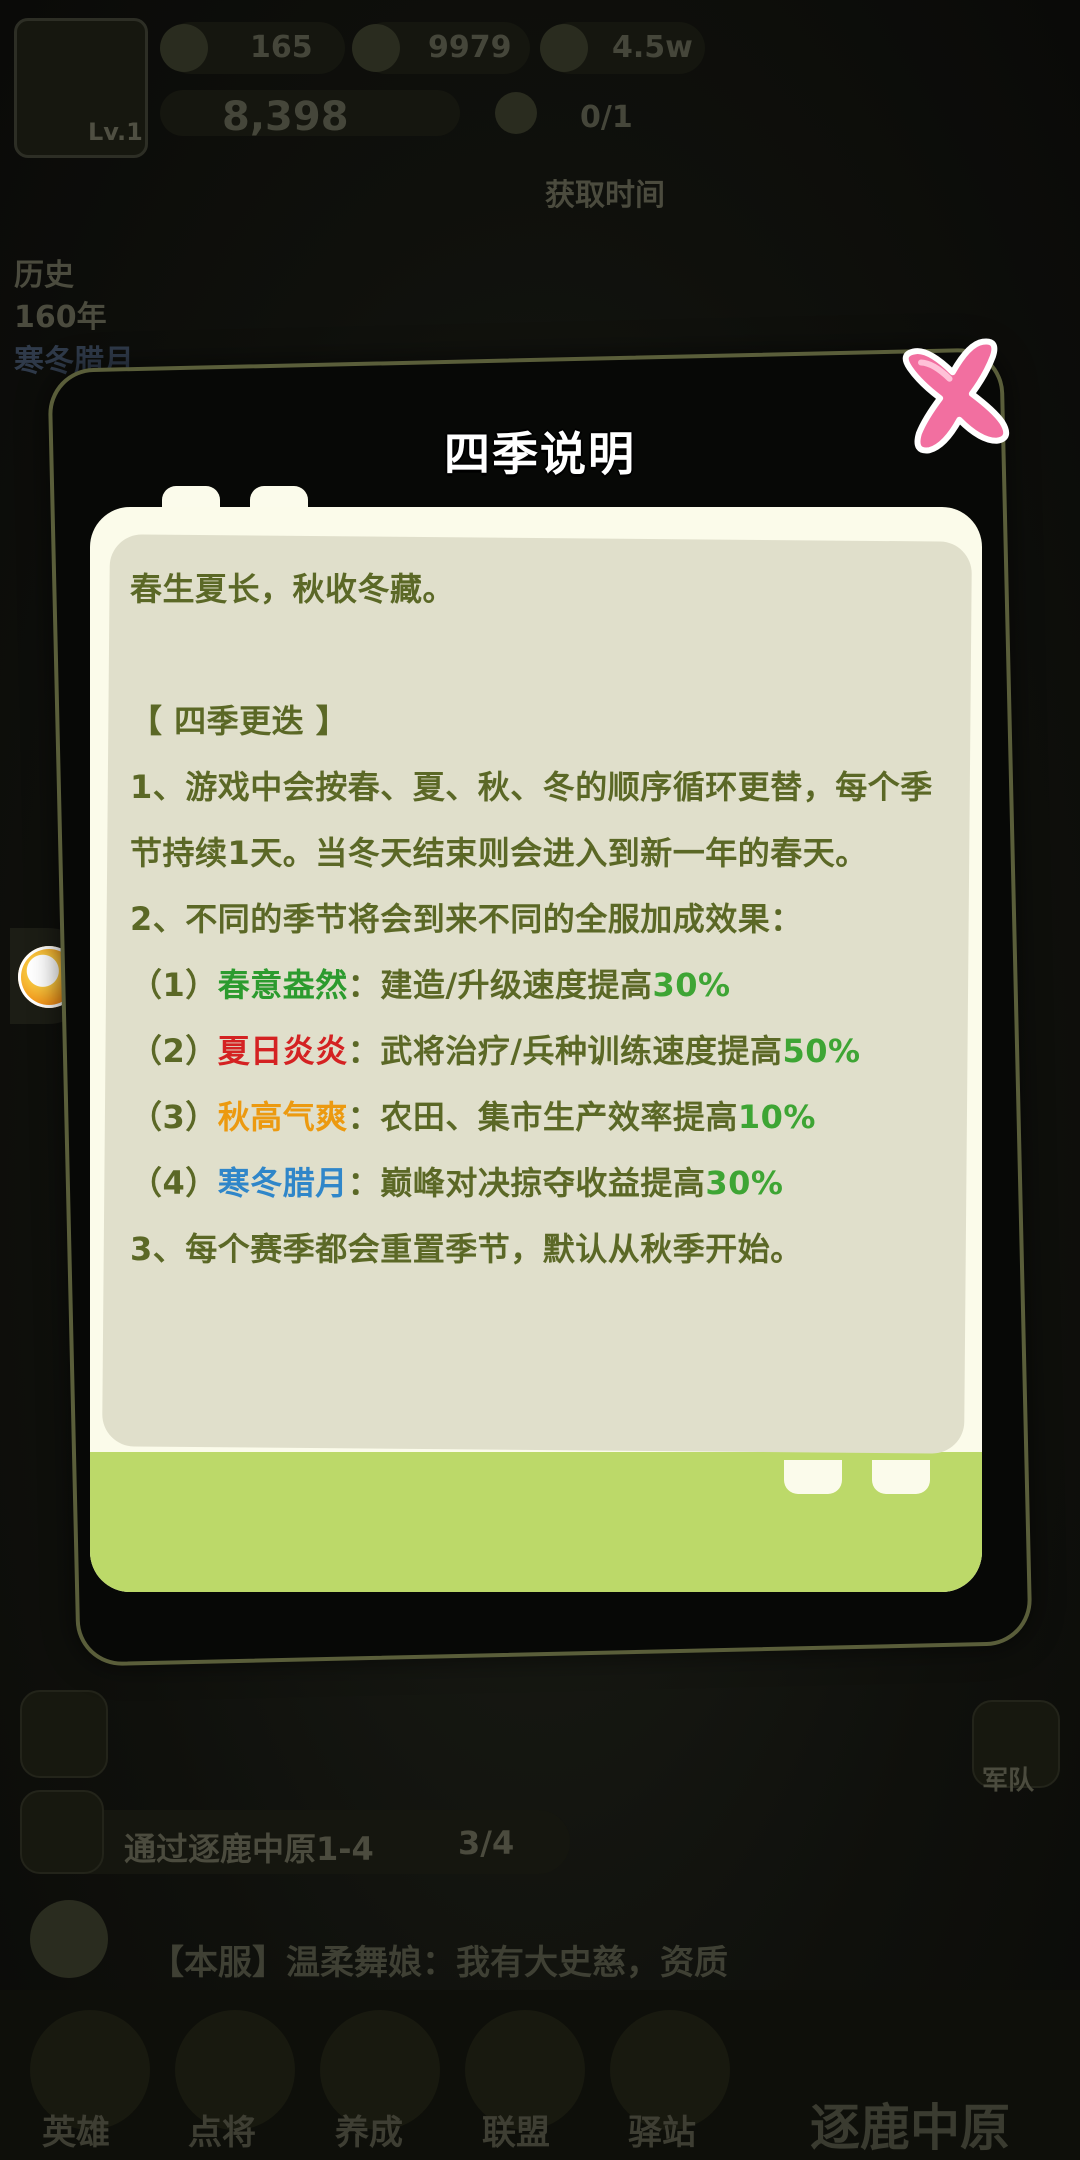 The image size is (1080, 2160). I want to click on rule-3: 3、每个赛季都会重置季节，默认从秋季开始。, so click(466, 1249).